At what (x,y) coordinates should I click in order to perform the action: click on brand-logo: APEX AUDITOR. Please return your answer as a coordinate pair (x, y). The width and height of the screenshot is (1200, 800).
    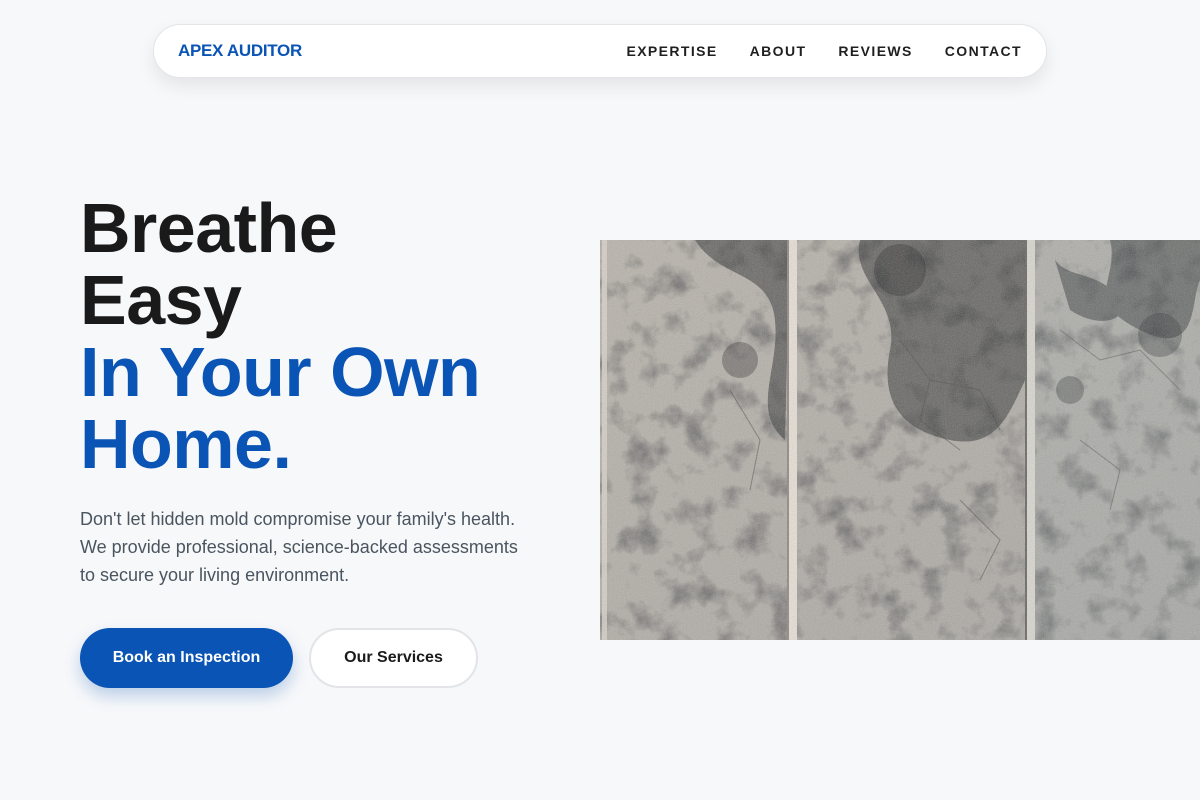
    Looking at the image, I should click on (240, 51).